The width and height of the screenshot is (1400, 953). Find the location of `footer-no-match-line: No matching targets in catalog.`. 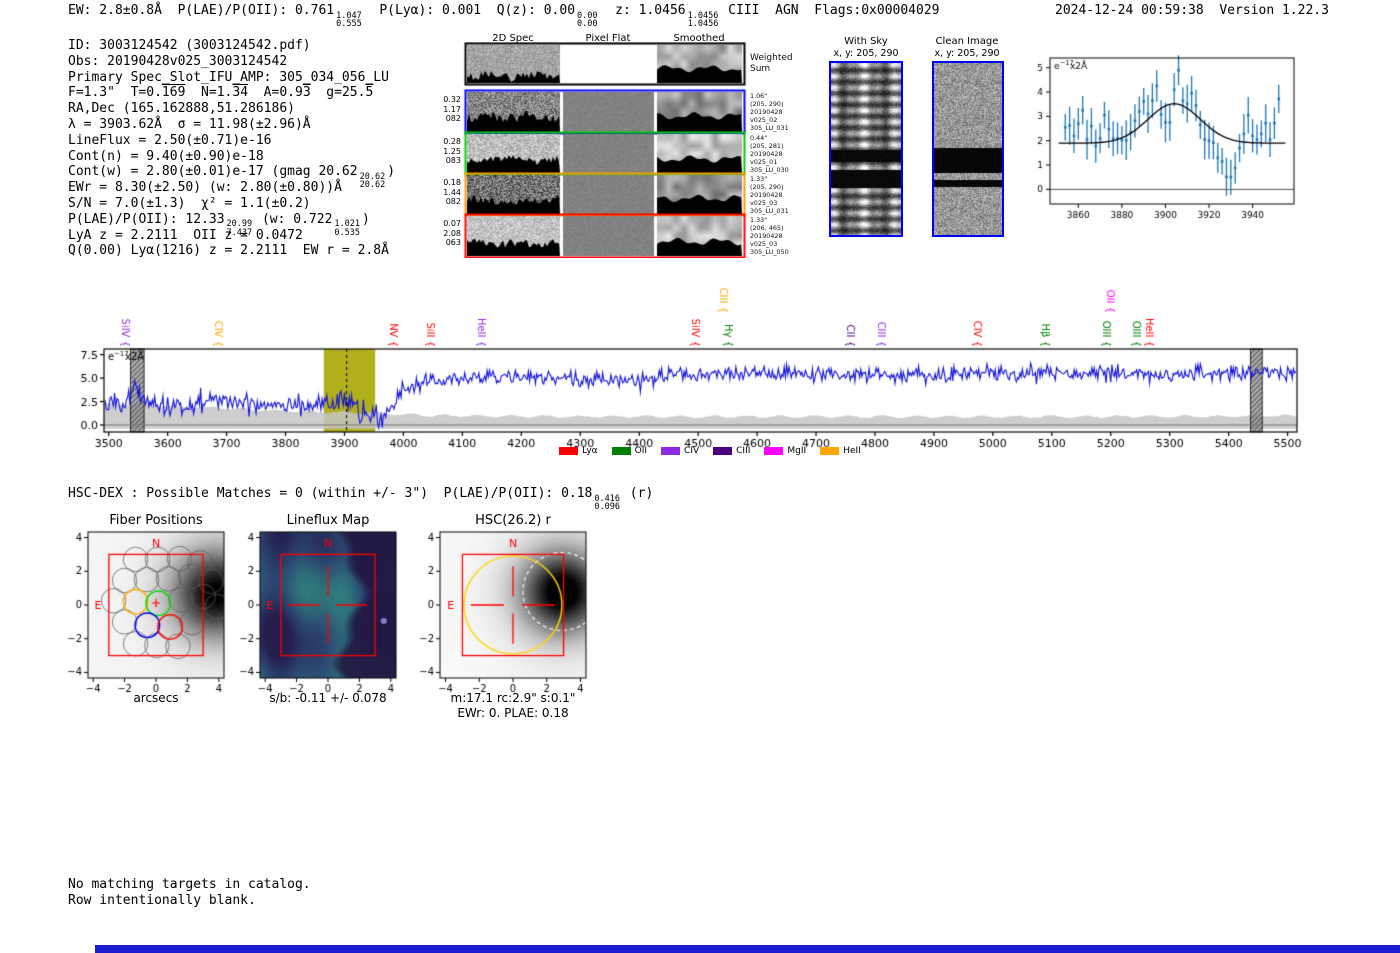

footer-no-match-line: No matching targets in catalog. is located at coordinates (189, 884).